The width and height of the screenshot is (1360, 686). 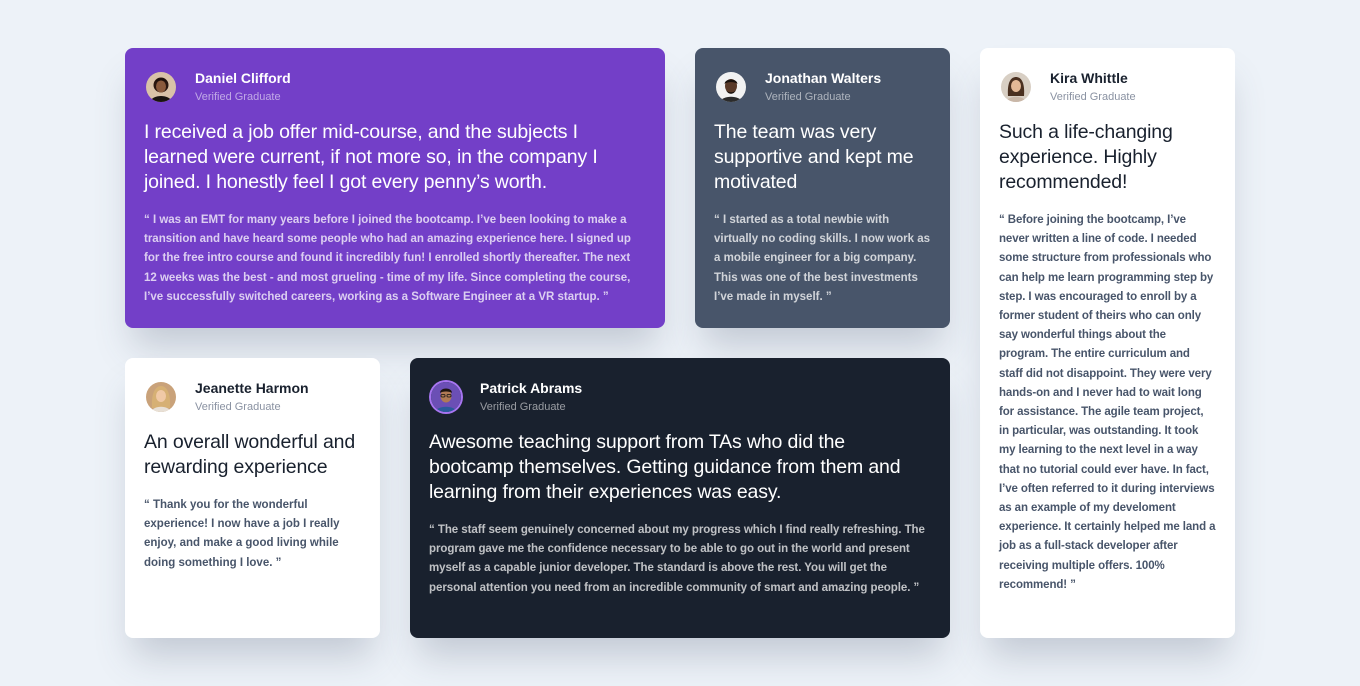 What do you see at coordinates (243, 87) in the screenshot?
I see `author-info: Daniel Clifford Verified Graduate` at bounding box center [243, 87].